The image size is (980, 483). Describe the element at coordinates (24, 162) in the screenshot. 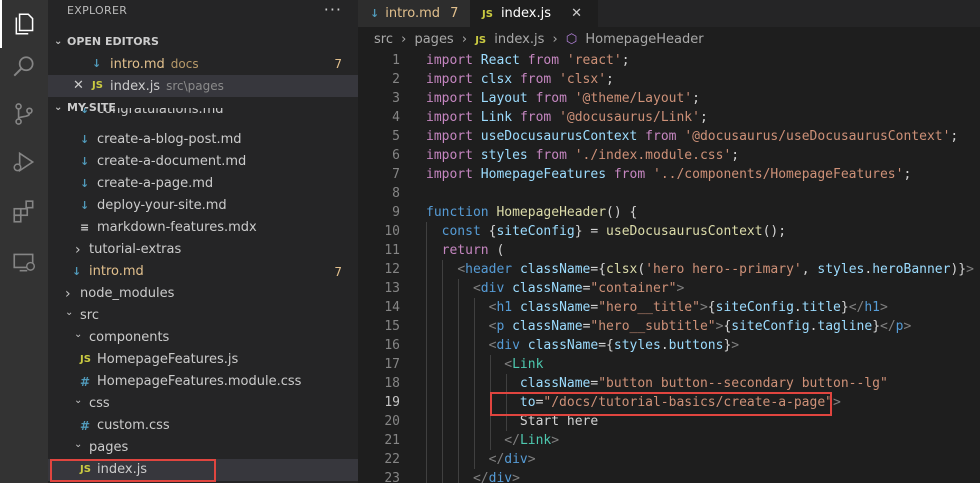

I see `run-debug-icon` at that location.